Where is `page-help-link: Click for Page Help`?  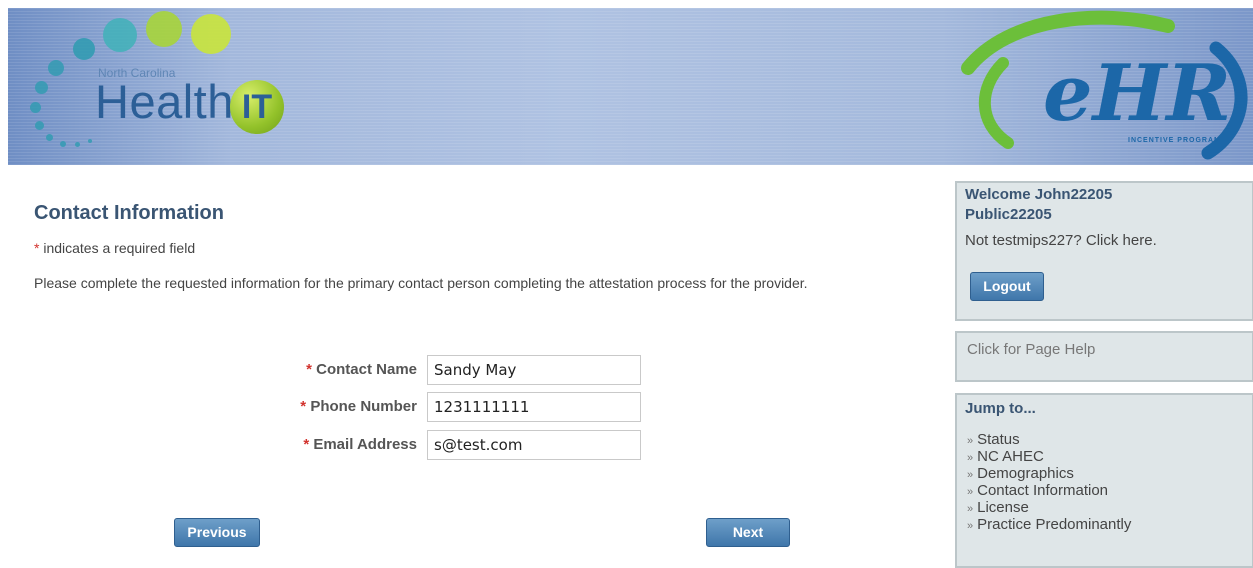
page-help-link: Click for Page Help is located at coordinates (1031, 349).